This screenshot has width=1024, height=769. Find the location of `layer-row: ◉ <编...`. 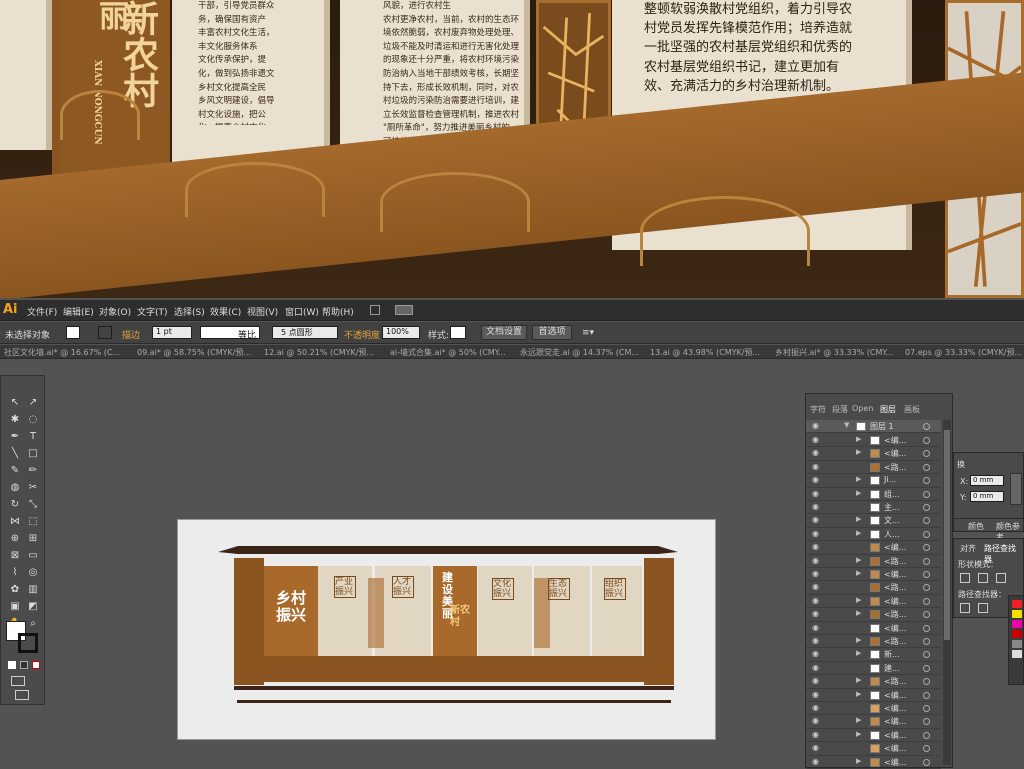

layer-row: ◉ <编... is located at coordinates (873, 628).